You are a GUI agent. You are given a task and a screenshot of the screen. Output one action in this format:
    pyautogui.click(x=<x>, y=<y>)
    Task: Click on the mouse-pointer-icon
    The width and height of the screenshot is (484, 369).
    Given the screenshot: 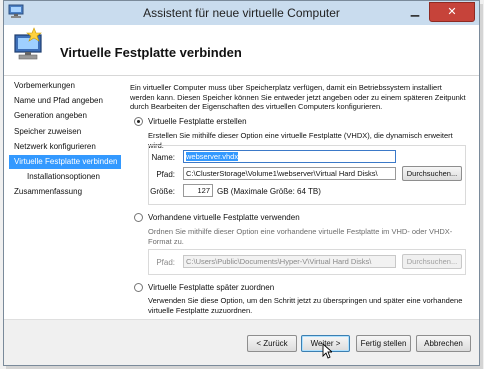 What is the action you would take?
    pyautogui.click(x=327, y=351)
    